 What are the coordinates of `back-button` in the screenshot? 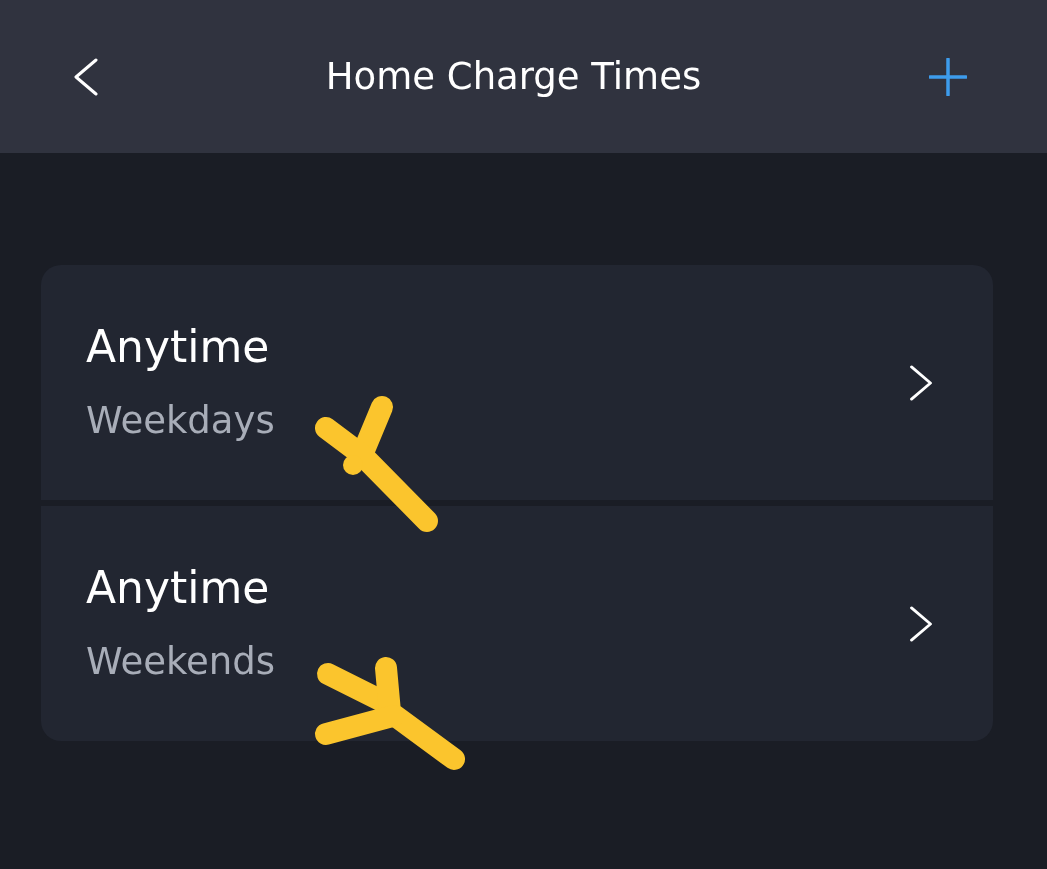 It's located at (86, 76).